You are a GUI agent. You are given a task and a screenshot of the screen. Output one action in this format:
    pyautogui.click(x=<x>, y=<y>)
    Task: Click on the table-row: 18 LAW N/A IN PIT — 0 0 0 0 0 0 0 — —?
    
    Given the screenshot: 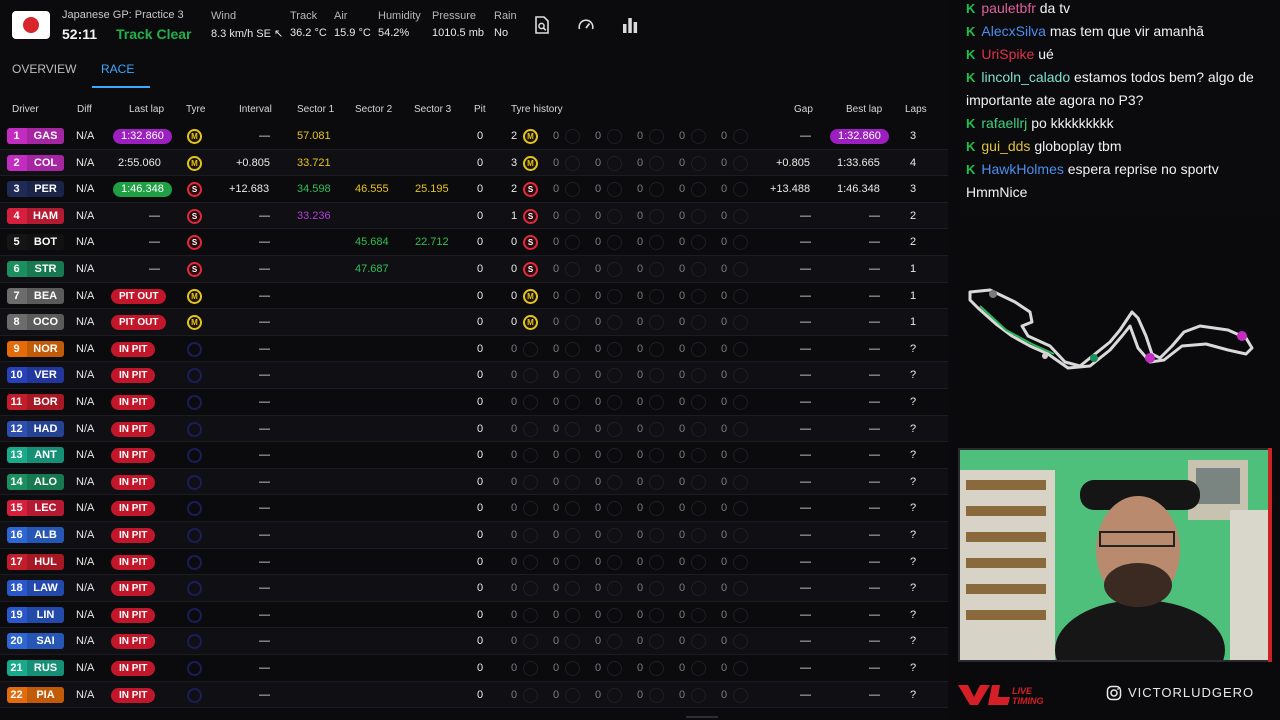 What is the action you would take?
    pyautogui.click(x=474, y=588)
    